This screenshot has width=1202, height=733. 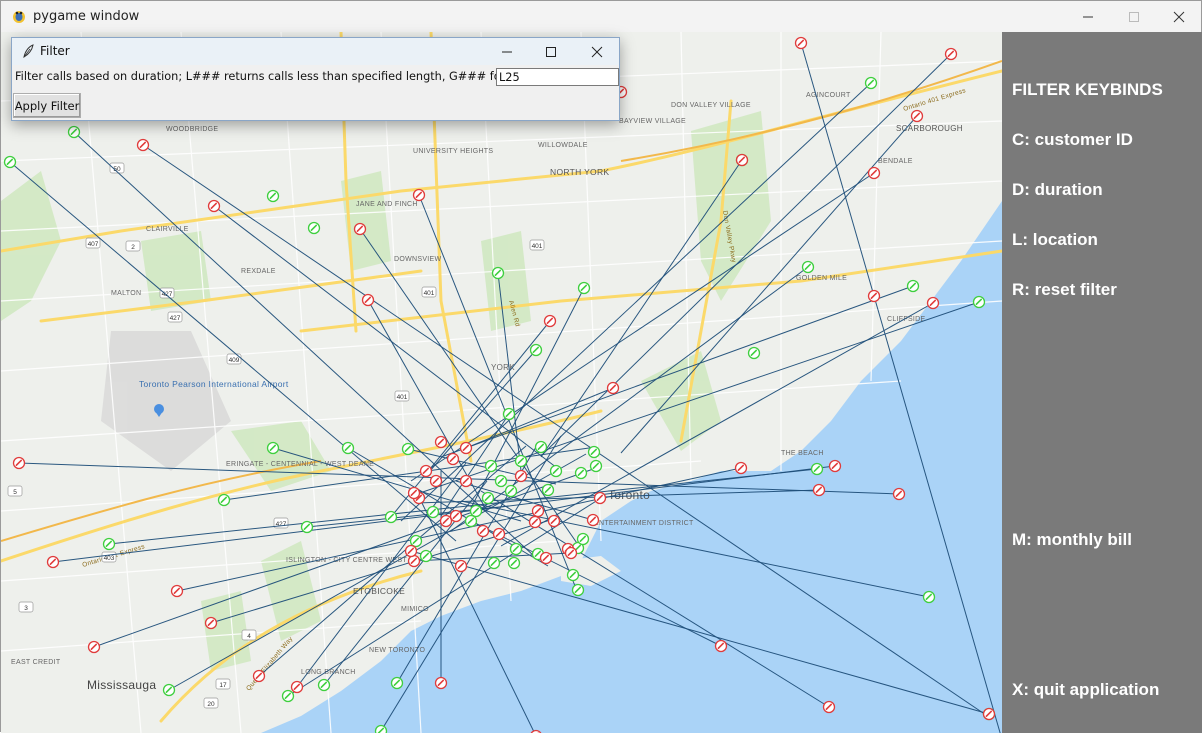 What do you see at coordinates (1088, 16) in the screenshot?
I see `minimize-button` at bounding box center [1088, 16].